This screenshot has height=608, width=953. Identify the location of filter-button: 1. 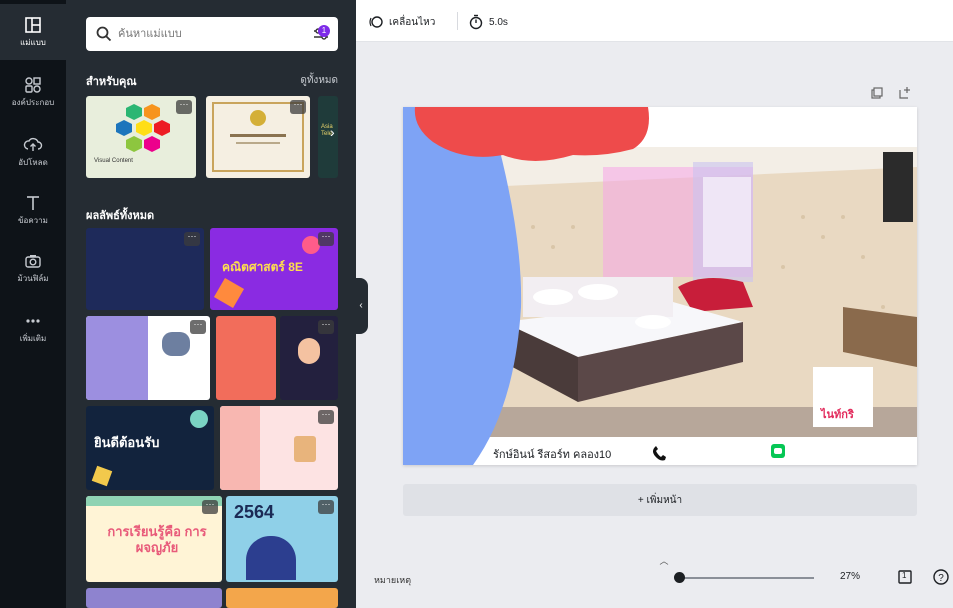
(321, 34).